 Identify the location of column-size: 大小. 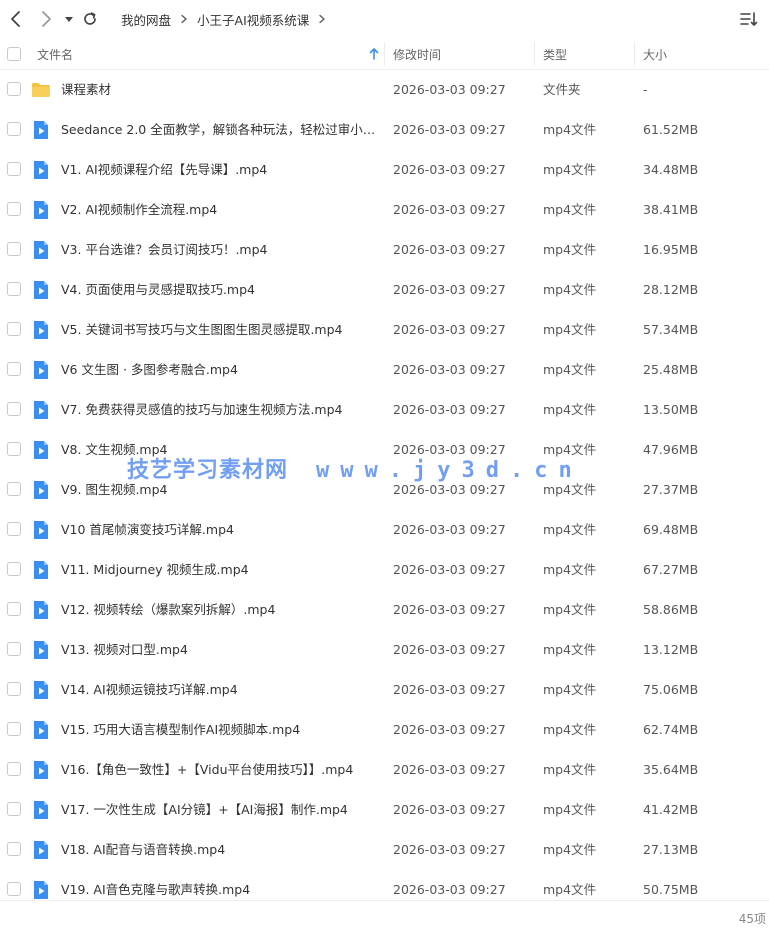
(655, 54).